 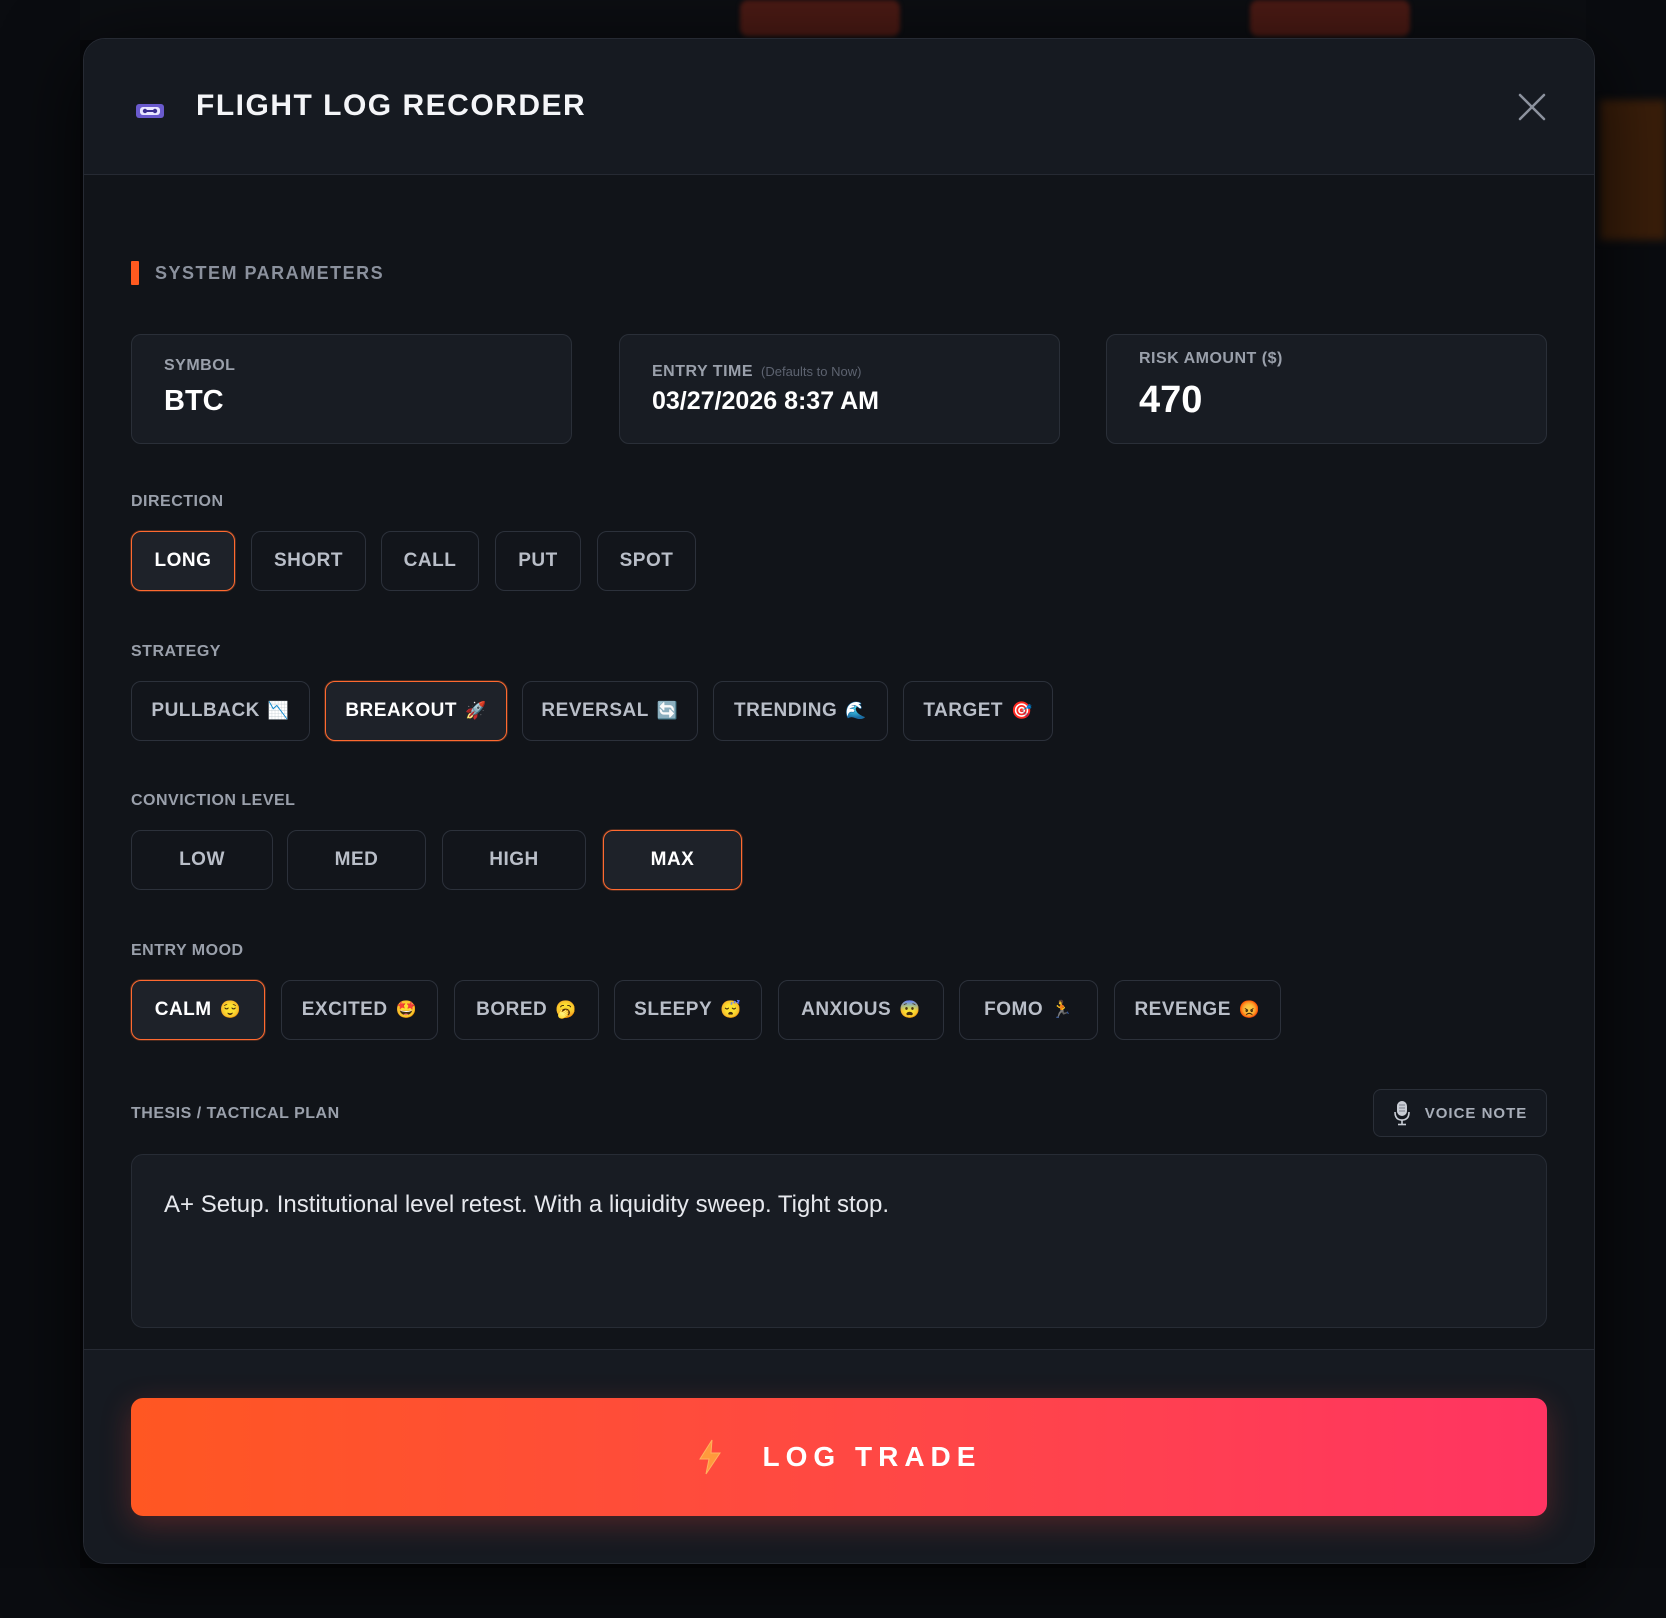 I want to click on modal-title: FLIGHT LOG RECORDER, so click(x=391, y=105).